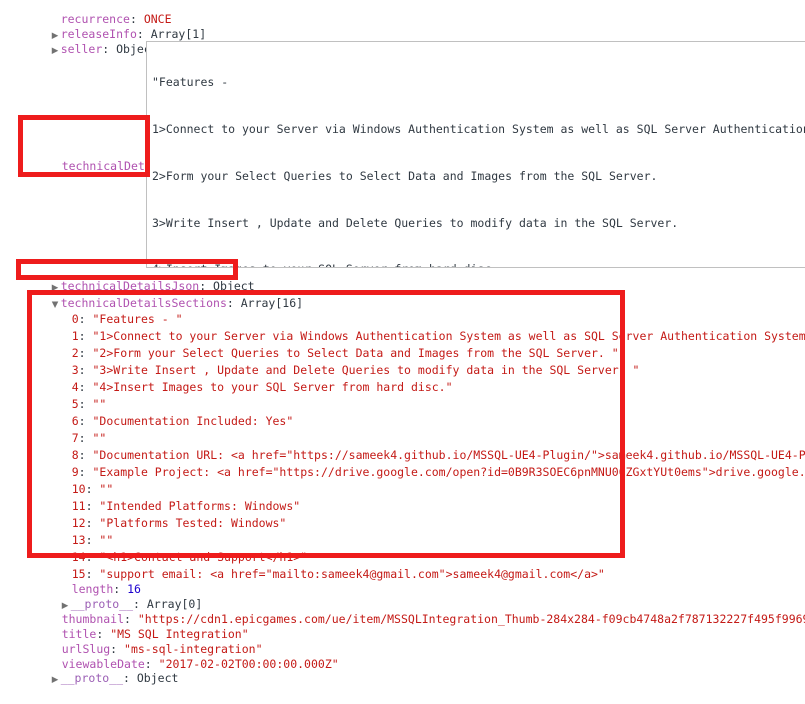 Image resolution: width=805 pixels, height=704 pixels. I want to click on tree-row-proto-array: ▶__proto__: Array[0], so click(118, 589).